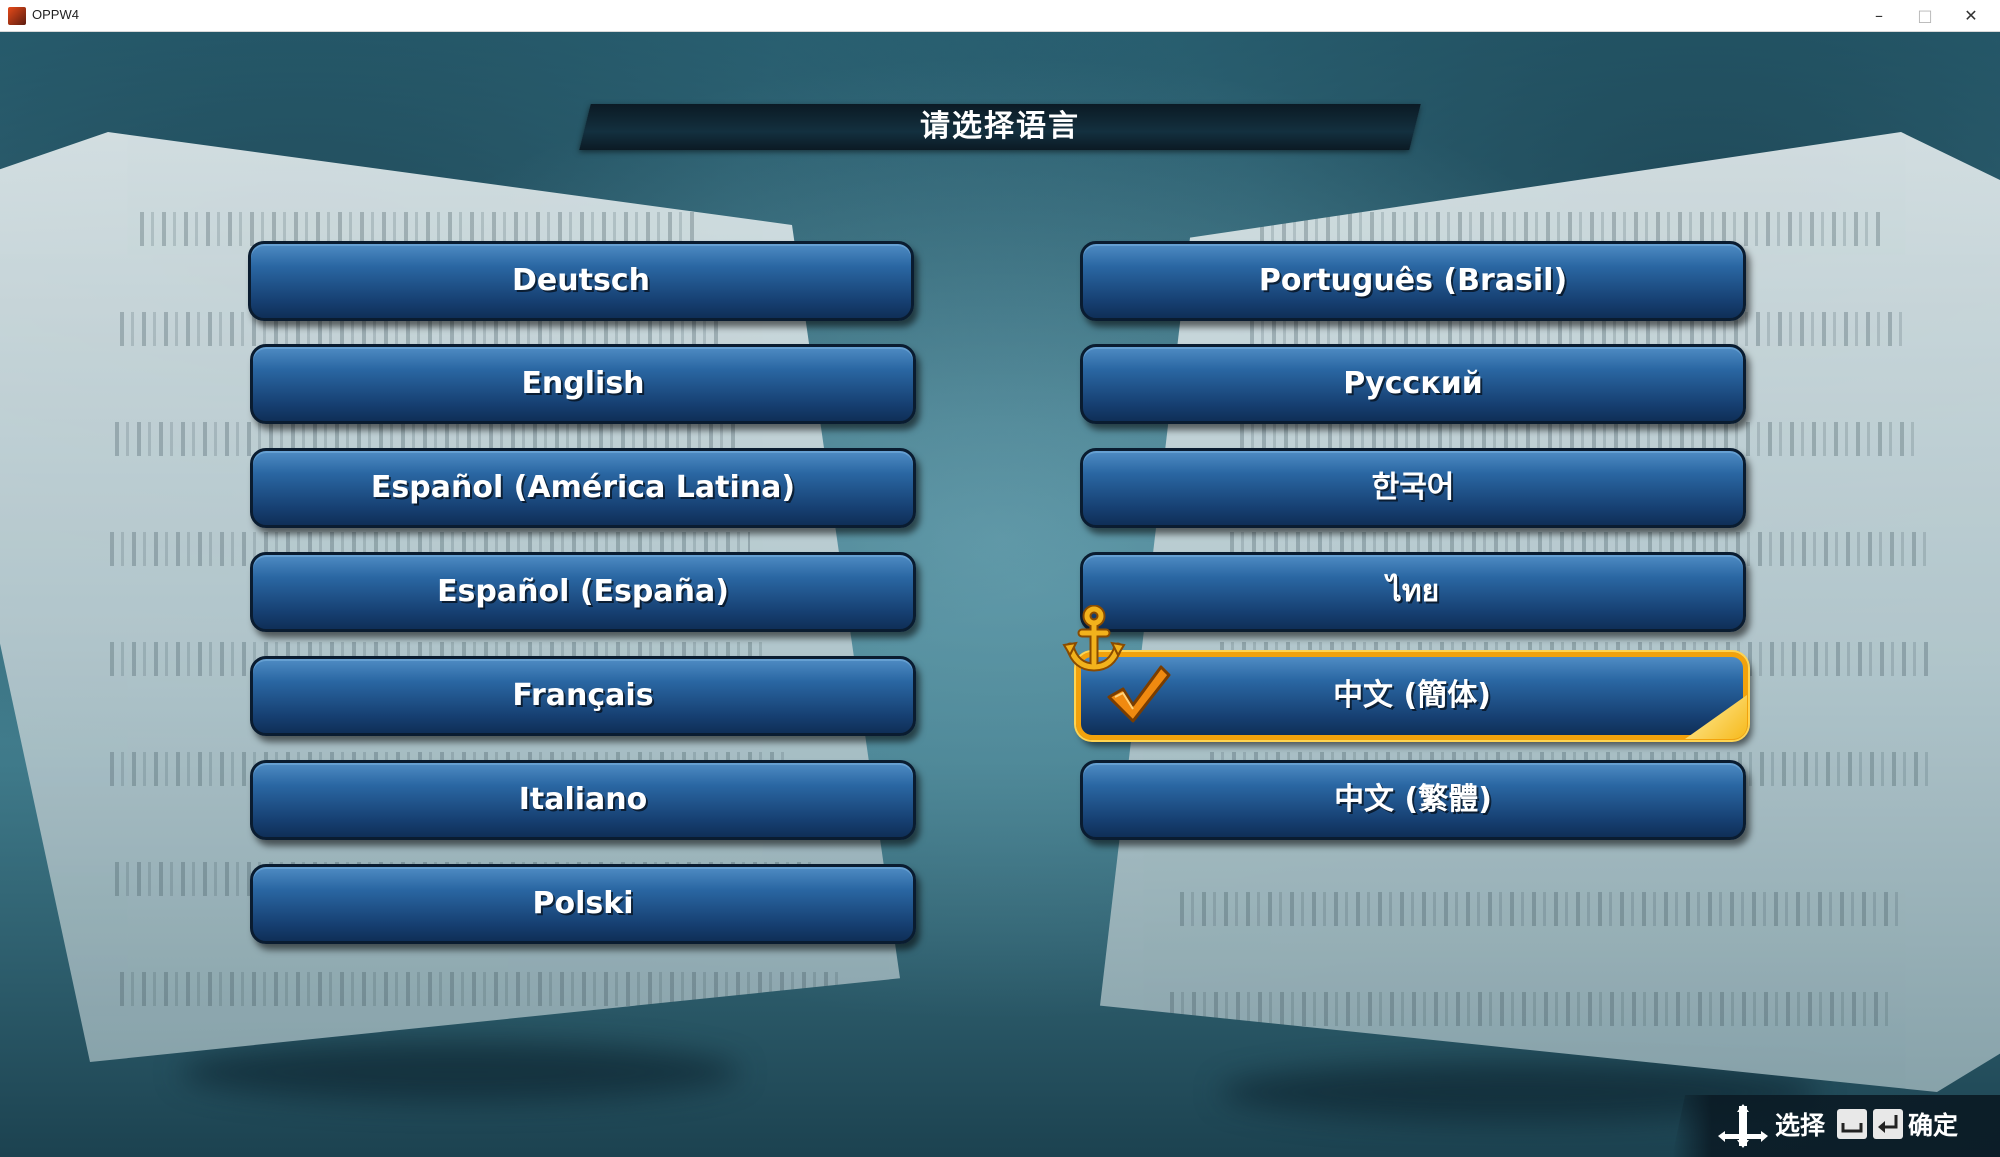  What do you see at coordinates (1000, 16) in the screenshot?
I see `title-bar: OPPW4 – □ ✕` at bounding box center [1000, 16].